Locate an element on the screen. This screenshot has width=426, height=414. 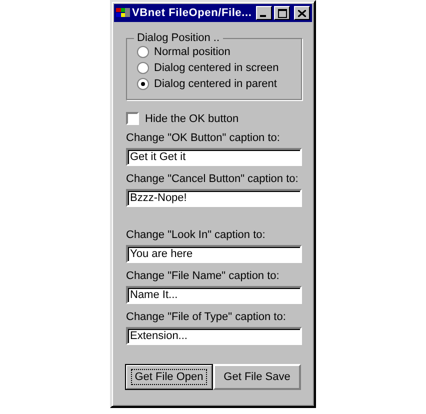
field-label: Change "File of Type" caption to: is located at coordinates (206, 317).